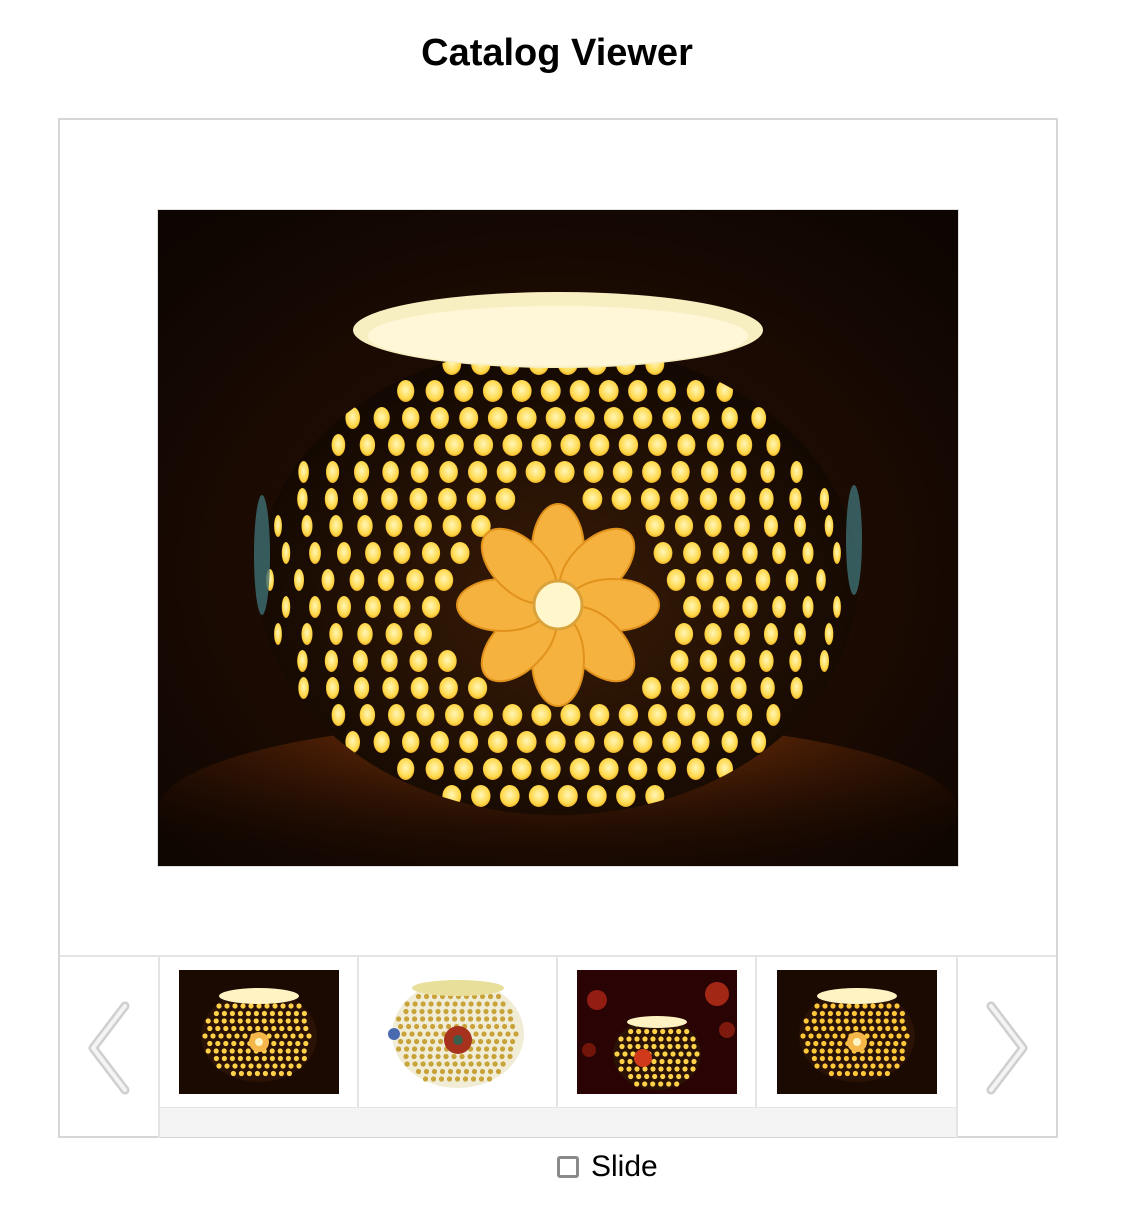 Image resolution: width=1128 pixels, height=1228 pixels. I want to click on chevron-right-icon, so click(1007, 1047).